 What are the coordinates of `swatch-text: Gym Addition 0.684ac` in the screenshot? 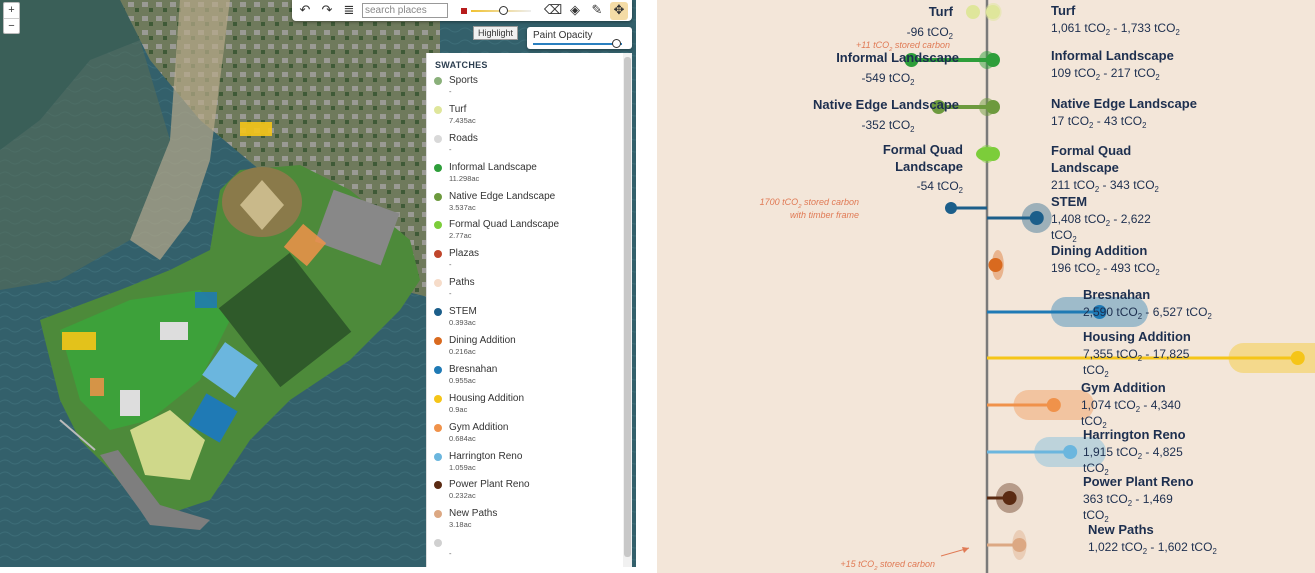 It's located at (478, 432).